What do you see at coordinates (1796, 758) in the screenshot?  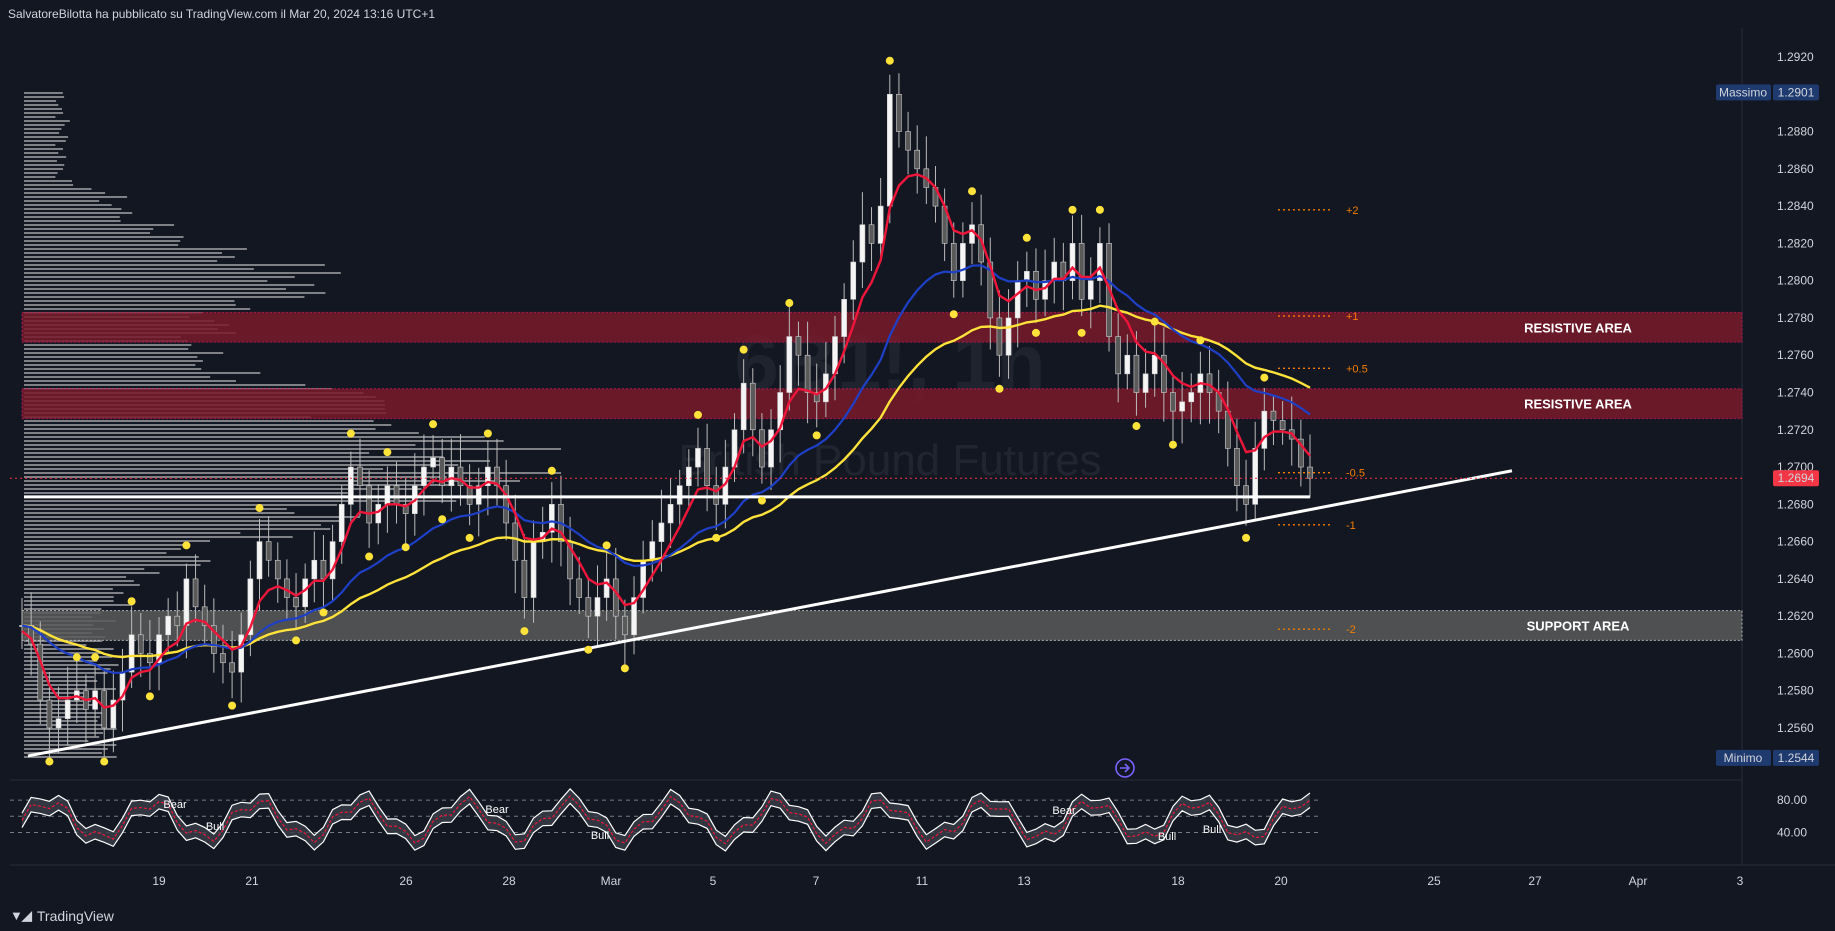 I see `min-badge-value: 1.2544` at bounding box center [1796, 758].